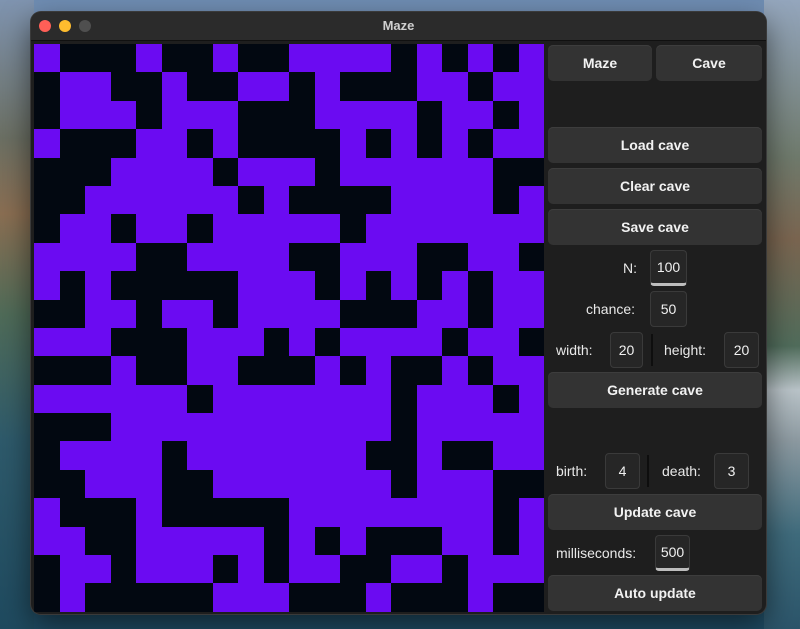 This screenshot has height=629, width=800. What do you see at coordinates (600, 63) in the screenshot?
I see `maze-tab-button: Maze` at bounding box center [600, 63].